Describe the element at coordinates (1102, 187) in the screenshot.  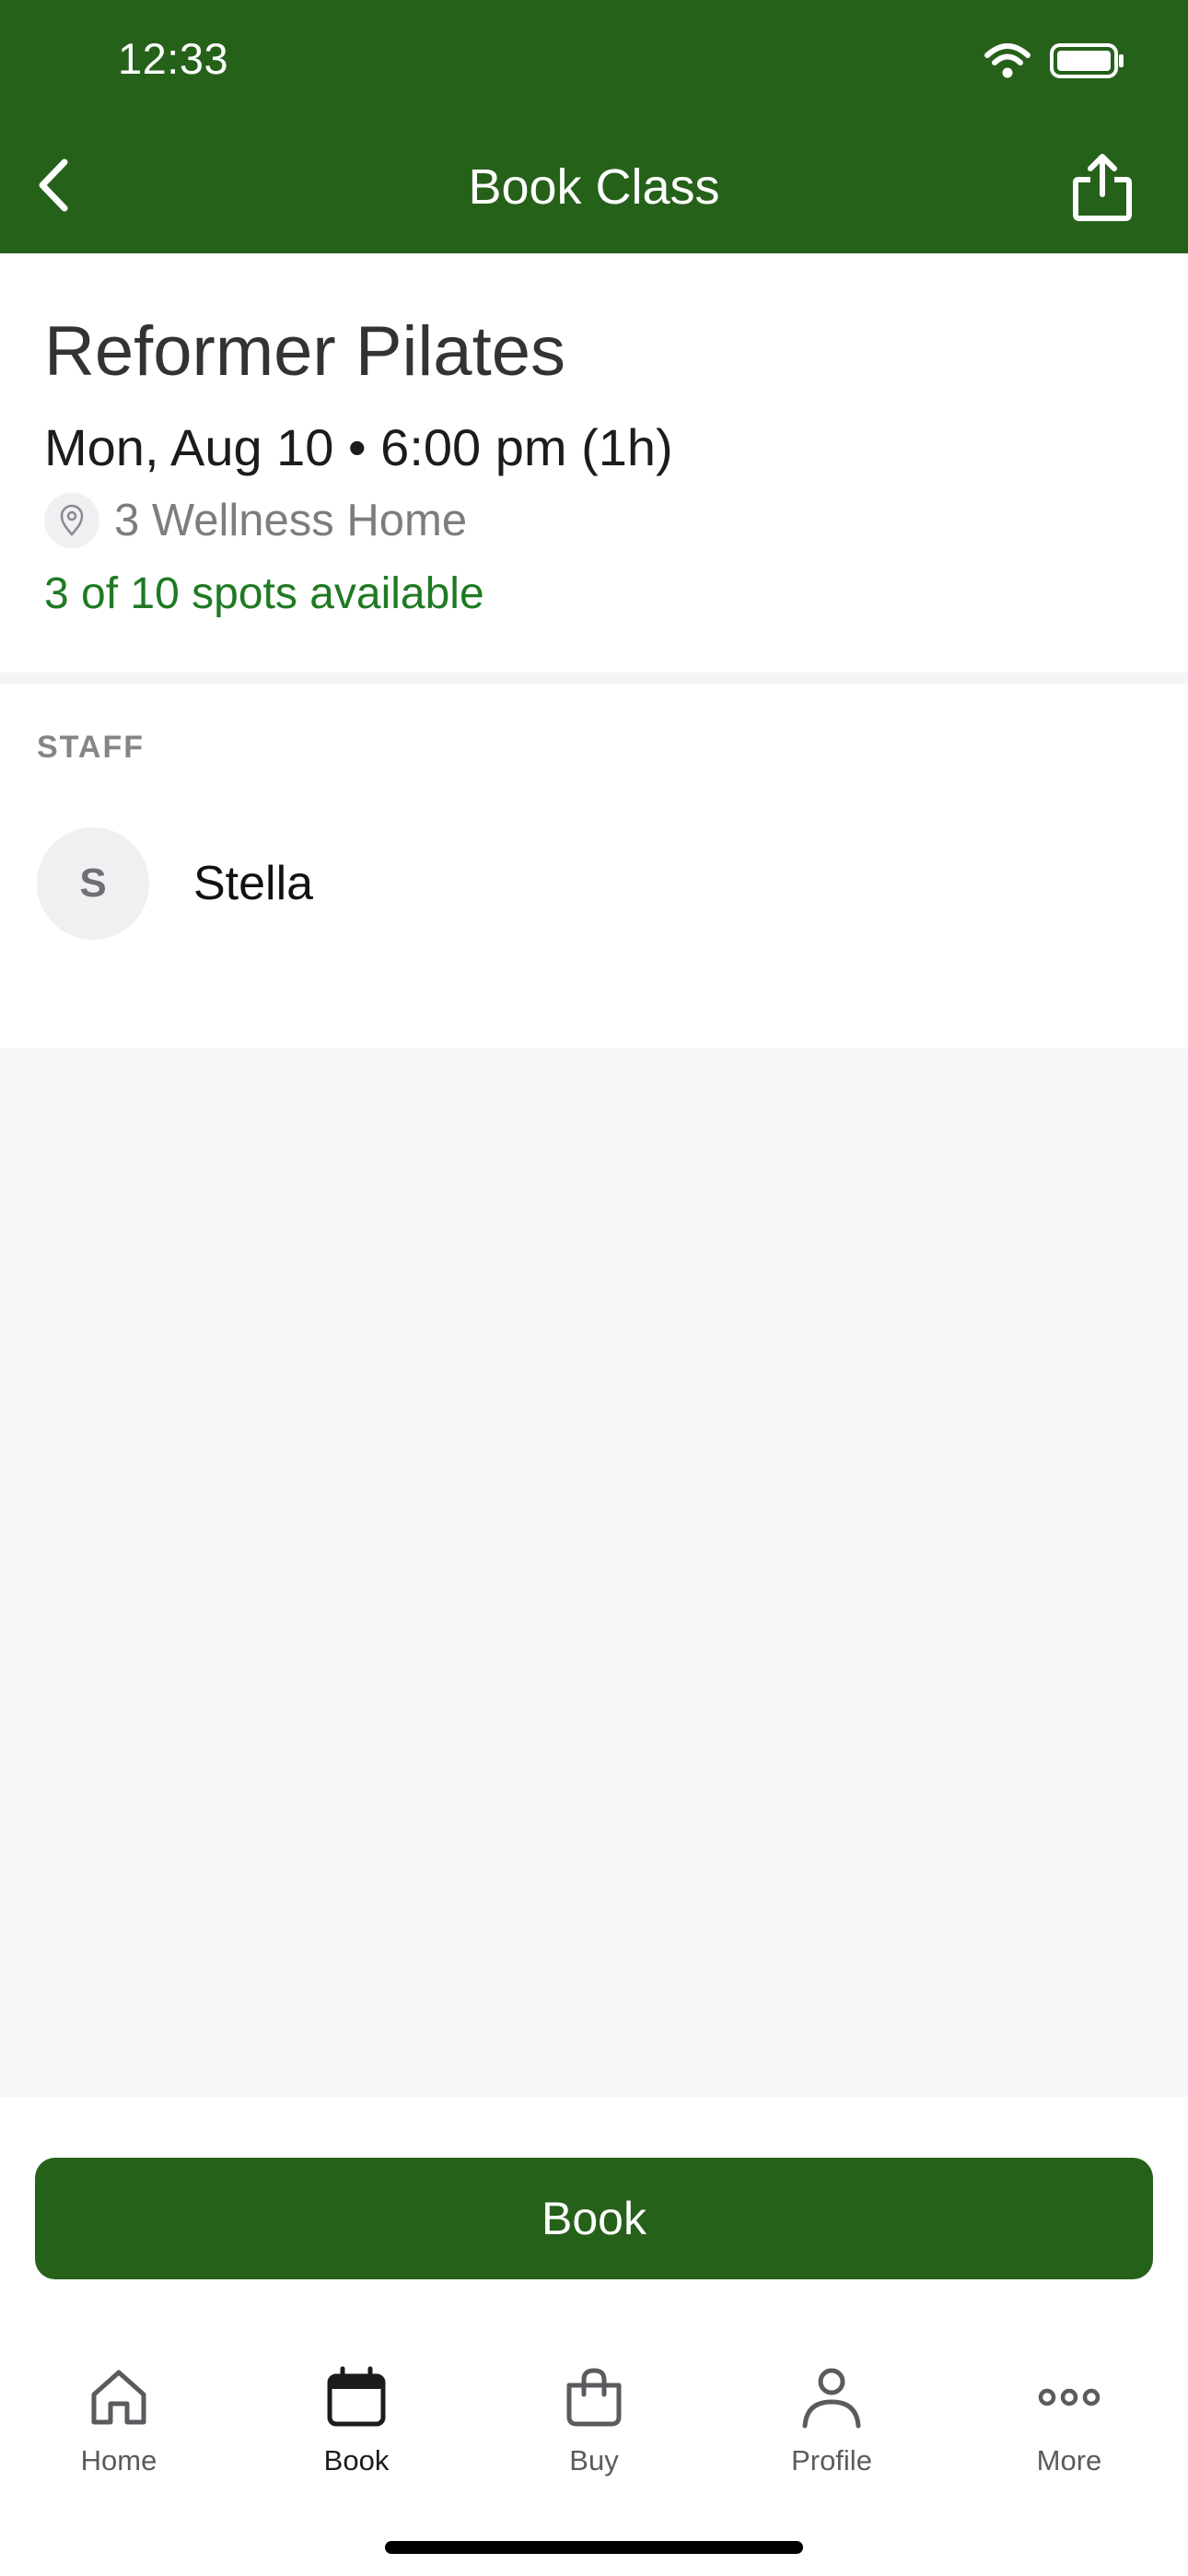
I see `share-icon` at that location.